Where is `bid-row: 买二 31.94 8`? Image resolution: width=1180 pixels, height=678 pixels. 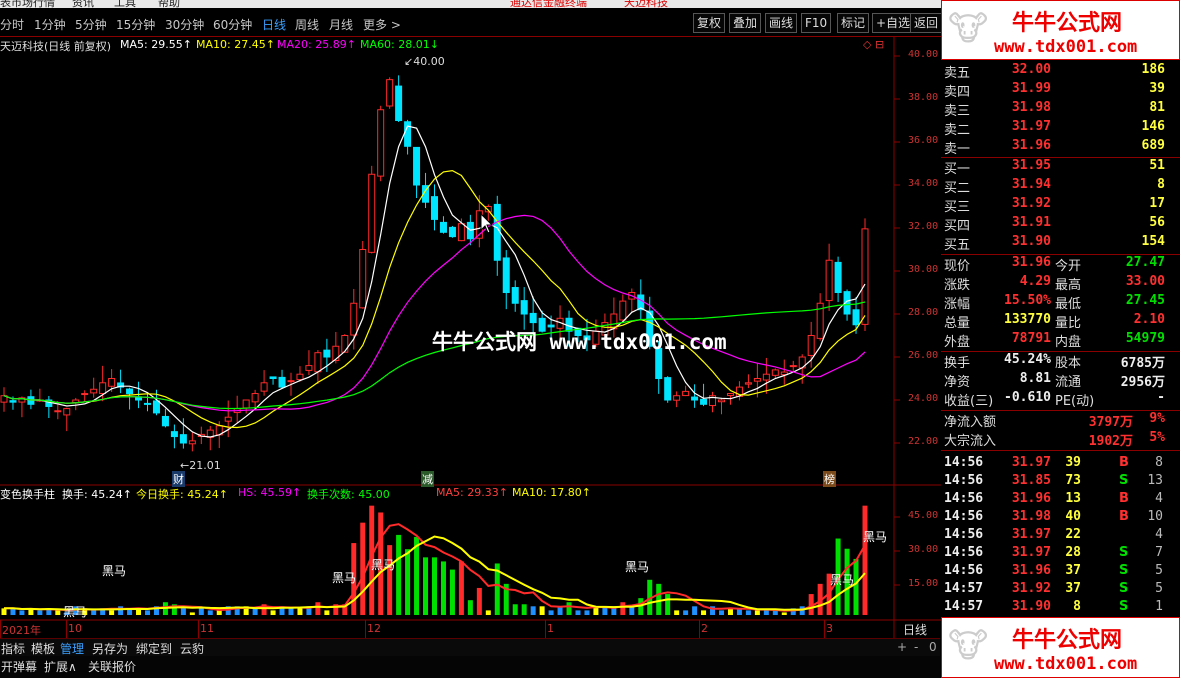 bid-row: 买二 31.94 8 is located at coordinates (1056, 186).